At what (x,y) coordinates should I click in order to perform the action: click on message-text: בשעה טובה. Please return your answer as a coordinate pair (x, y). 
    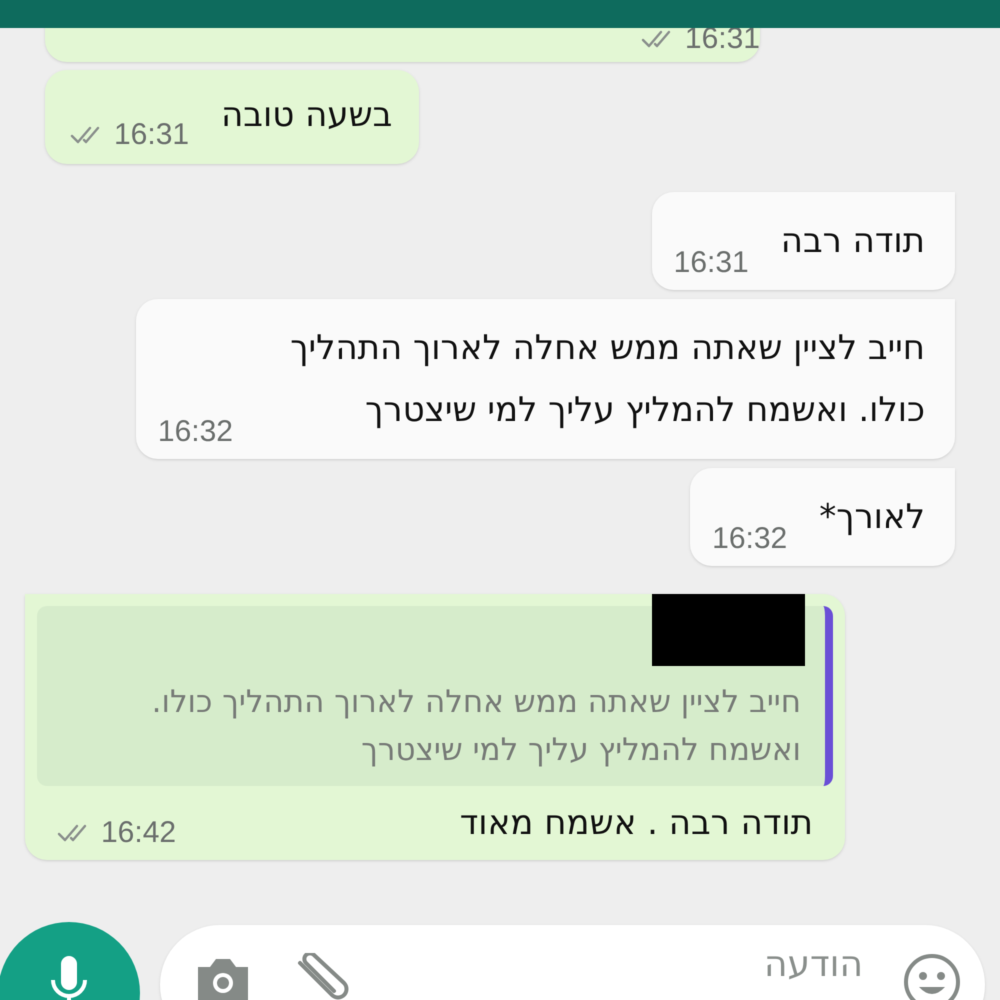
    Looking at the image, I should click on (306, 115).